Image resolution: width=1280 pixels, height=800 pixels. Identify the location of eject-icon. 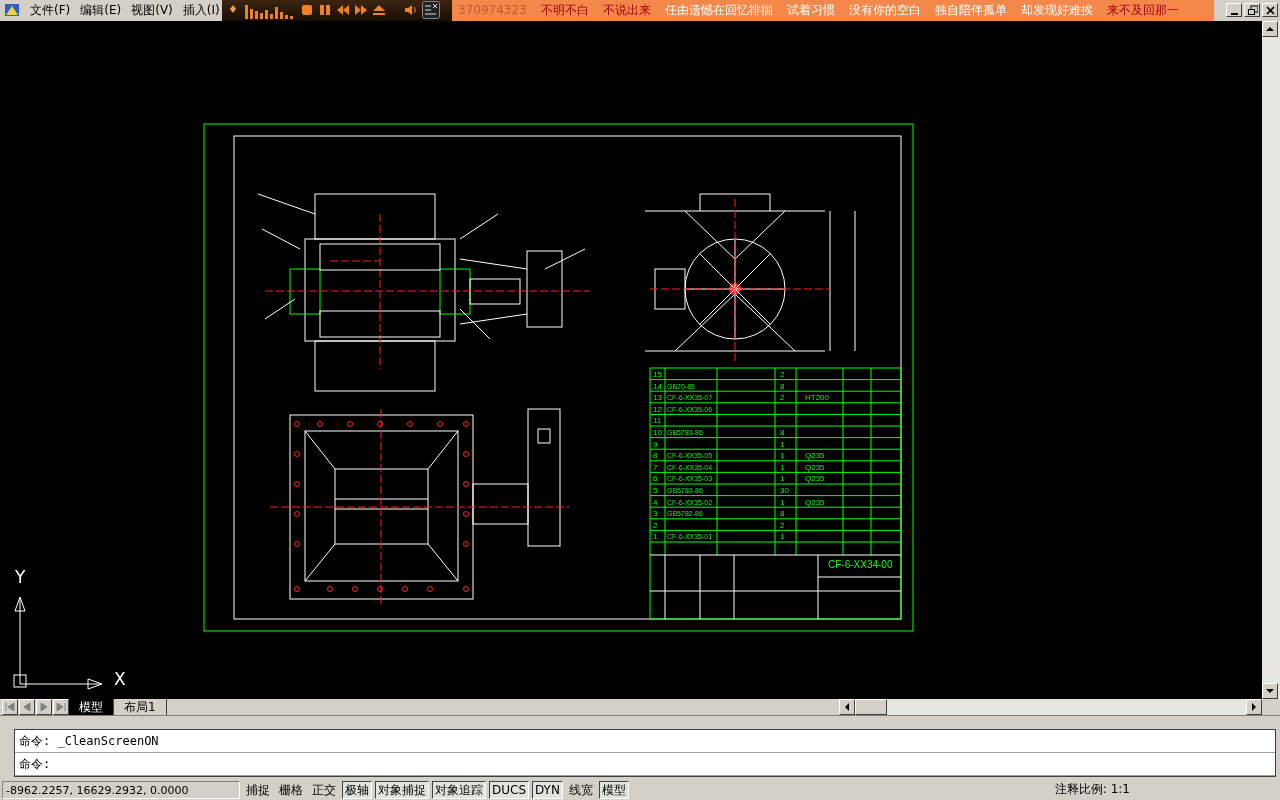
(379, 10).